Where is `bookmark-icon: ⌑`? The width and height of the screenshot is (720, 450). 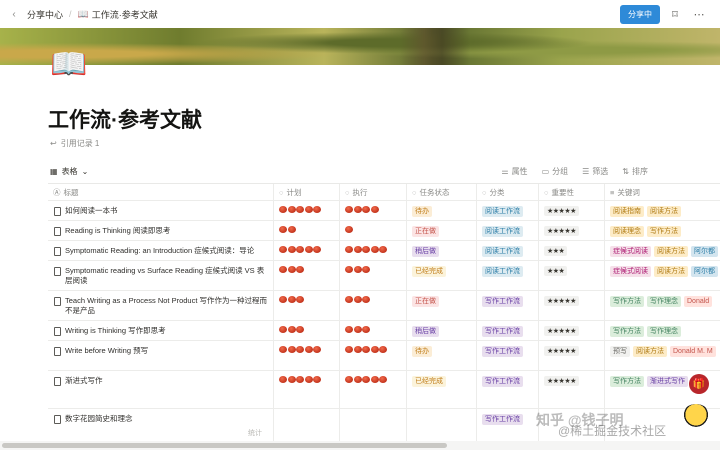 bookmark-icon: ⌑ is located at coordinates (675, 15).